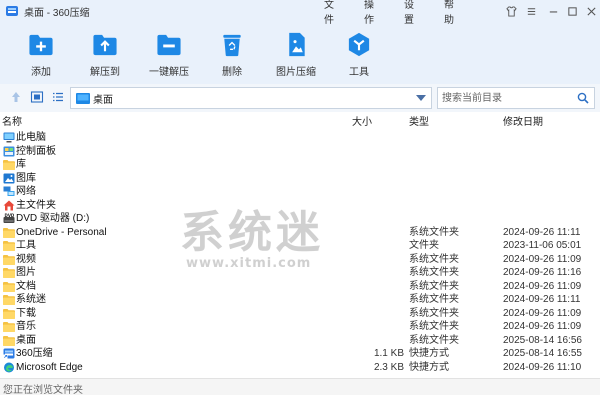 This screenshot has height=395, width=600. Describe the element at coordinates (26, 313) in the screenshot. I see `file-name: 下载` at that location.